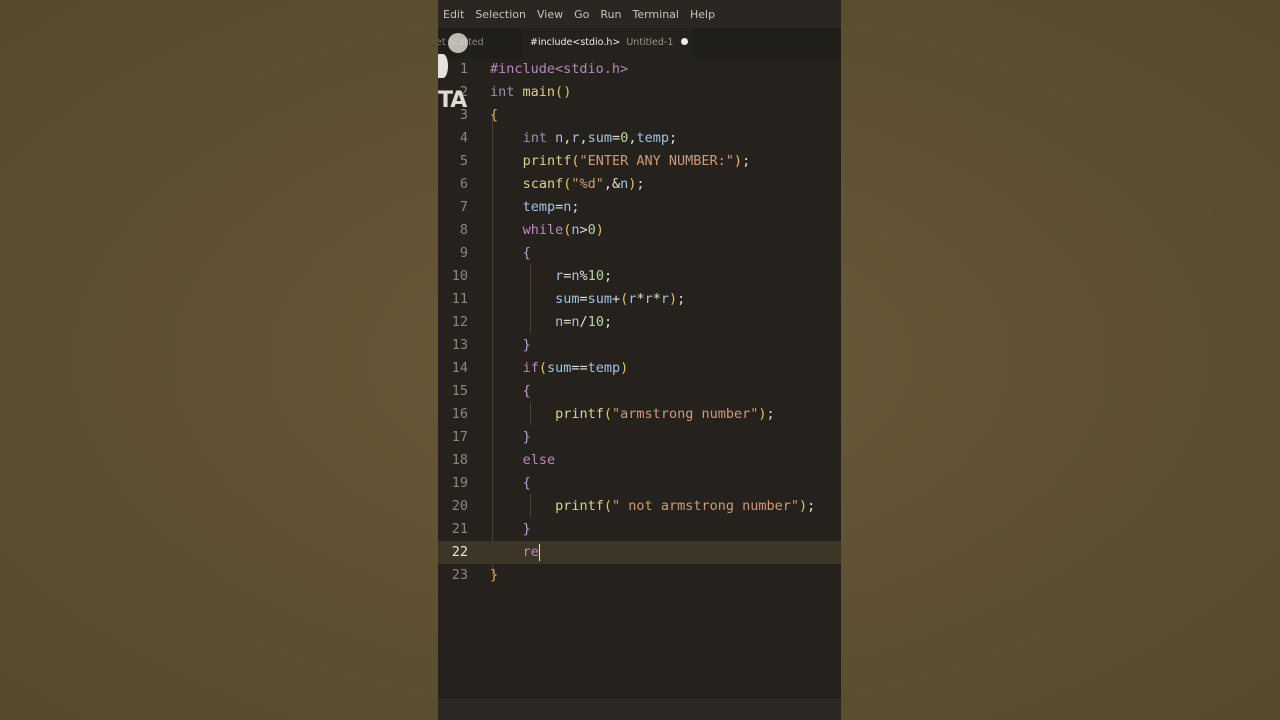 Image resolution: width=1280 pixels, height=720 pixels. What do you see at coordinates (523, 460) in the screenshot?
I see `code-text: else` at bounding box center [523, 460].